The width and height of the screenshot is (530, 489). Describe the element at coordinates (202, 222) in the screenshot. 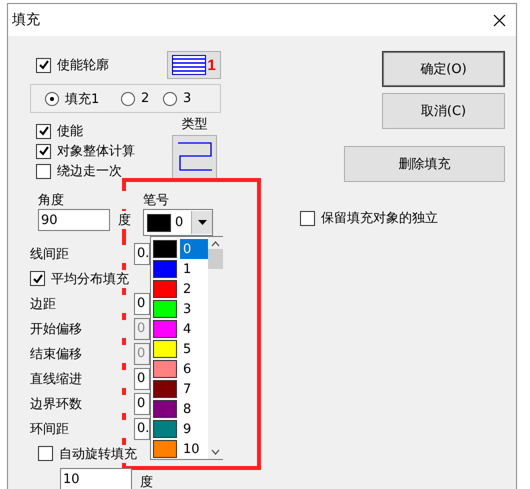

I see `caret-icon` at that location.